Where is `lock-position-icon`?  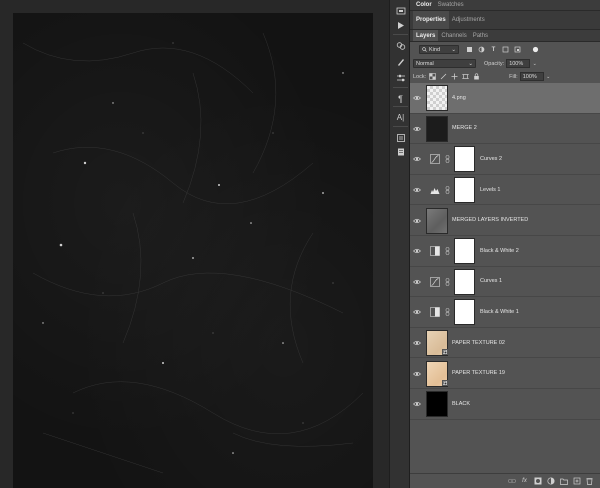
lock-position-icon is located at coordinates (454, 76).